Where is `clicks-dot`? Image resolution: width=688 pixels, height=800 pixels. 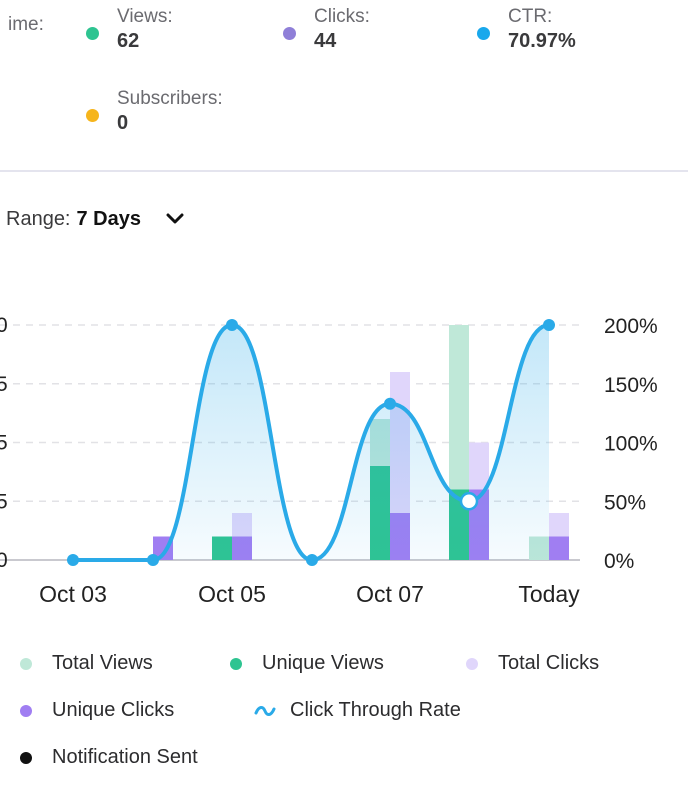
clicks-dot is located at coordinates (289, 33).